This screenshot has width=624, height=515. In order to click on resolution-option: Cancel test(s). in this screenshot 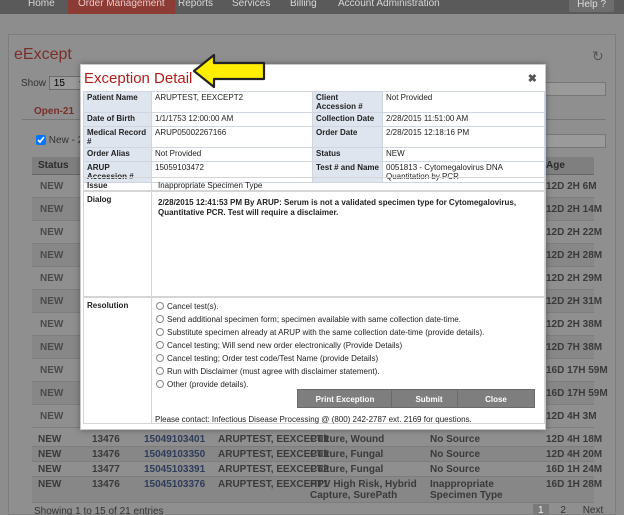, I will do `click(187, 306)`.